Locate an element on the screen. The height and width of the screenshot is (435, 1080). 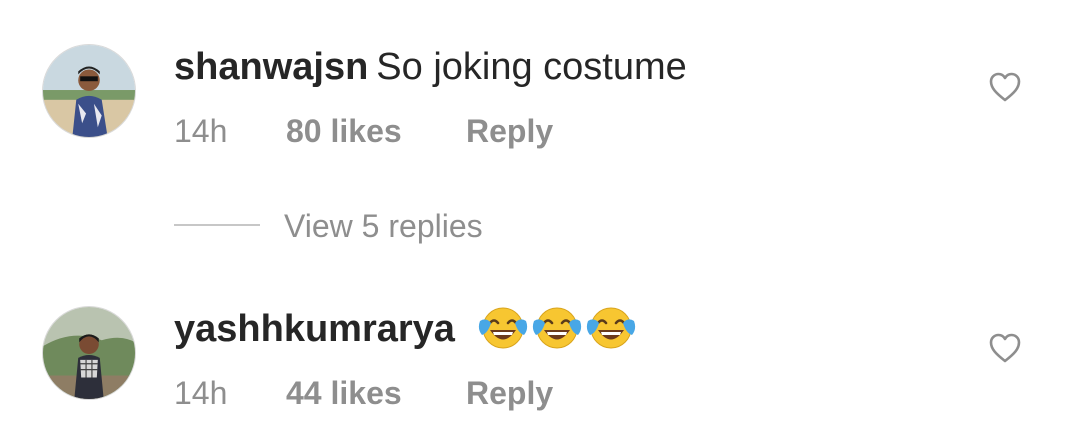
comment-meta: 14h 80 likes Reply is located at coordinates (363, 131).